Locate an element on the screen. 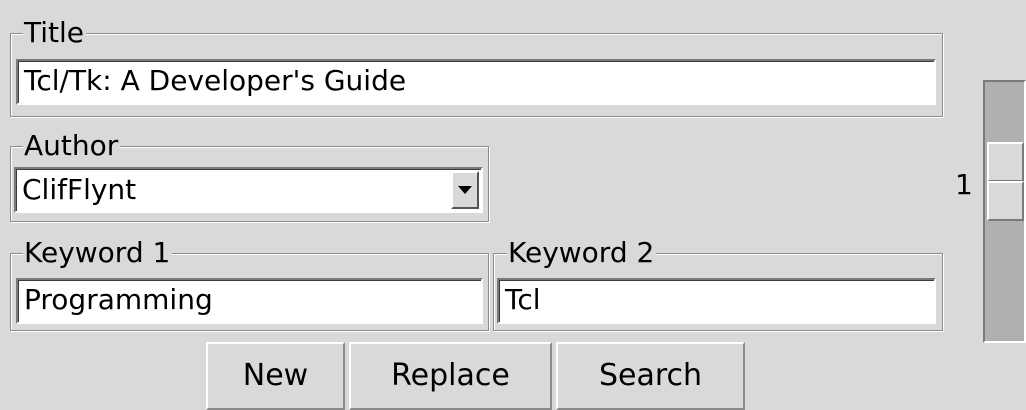 Image resolution: width=1026 pixels, height=410 pixels. keyword1-input: Programming is located at coordinates (249, 301).